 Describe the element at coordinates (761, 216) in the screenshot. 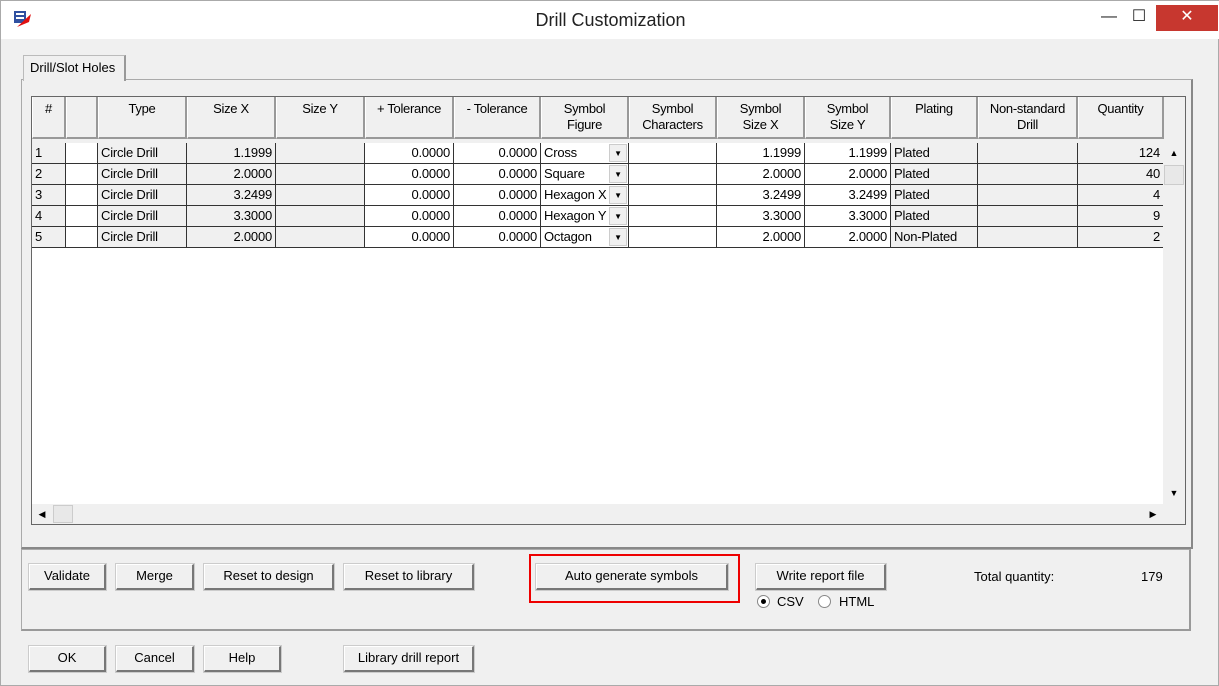

I see `cell-symbol-size-x: 3.3000` at that location.